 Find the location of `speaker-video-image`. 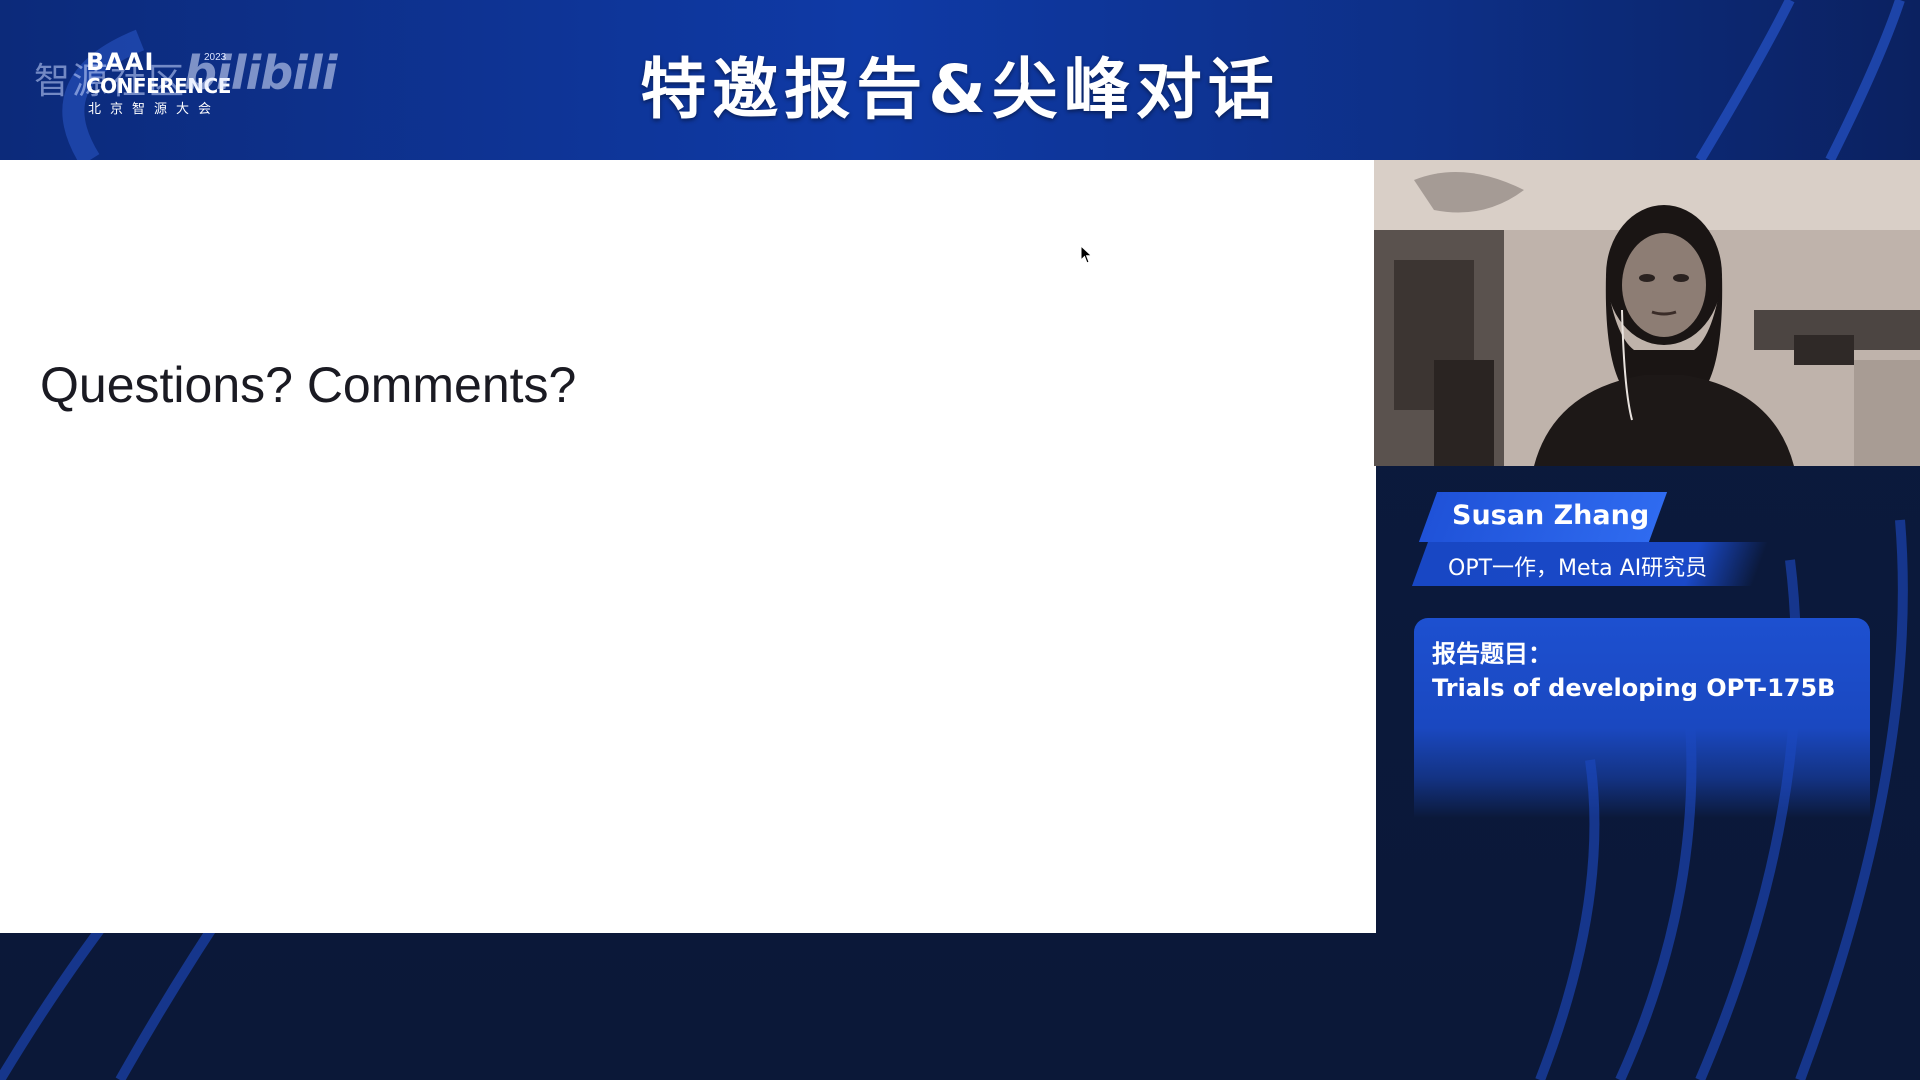

speaker-video-image is located at coordinates (1647, 313).